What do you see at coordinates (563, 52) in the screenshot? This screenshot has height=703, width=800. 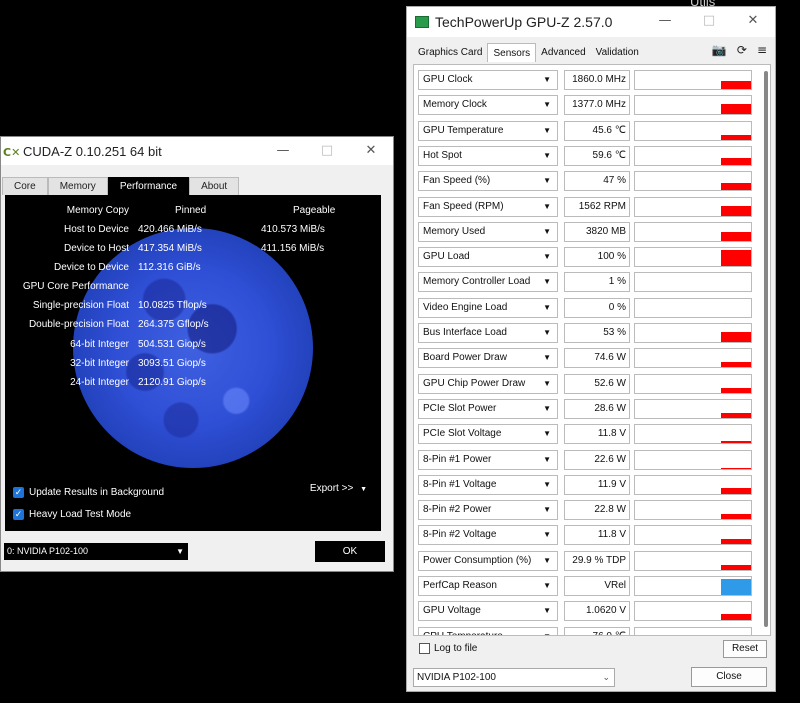 I see `tab-advanced: Advanced` at bounding box center [563, 52].